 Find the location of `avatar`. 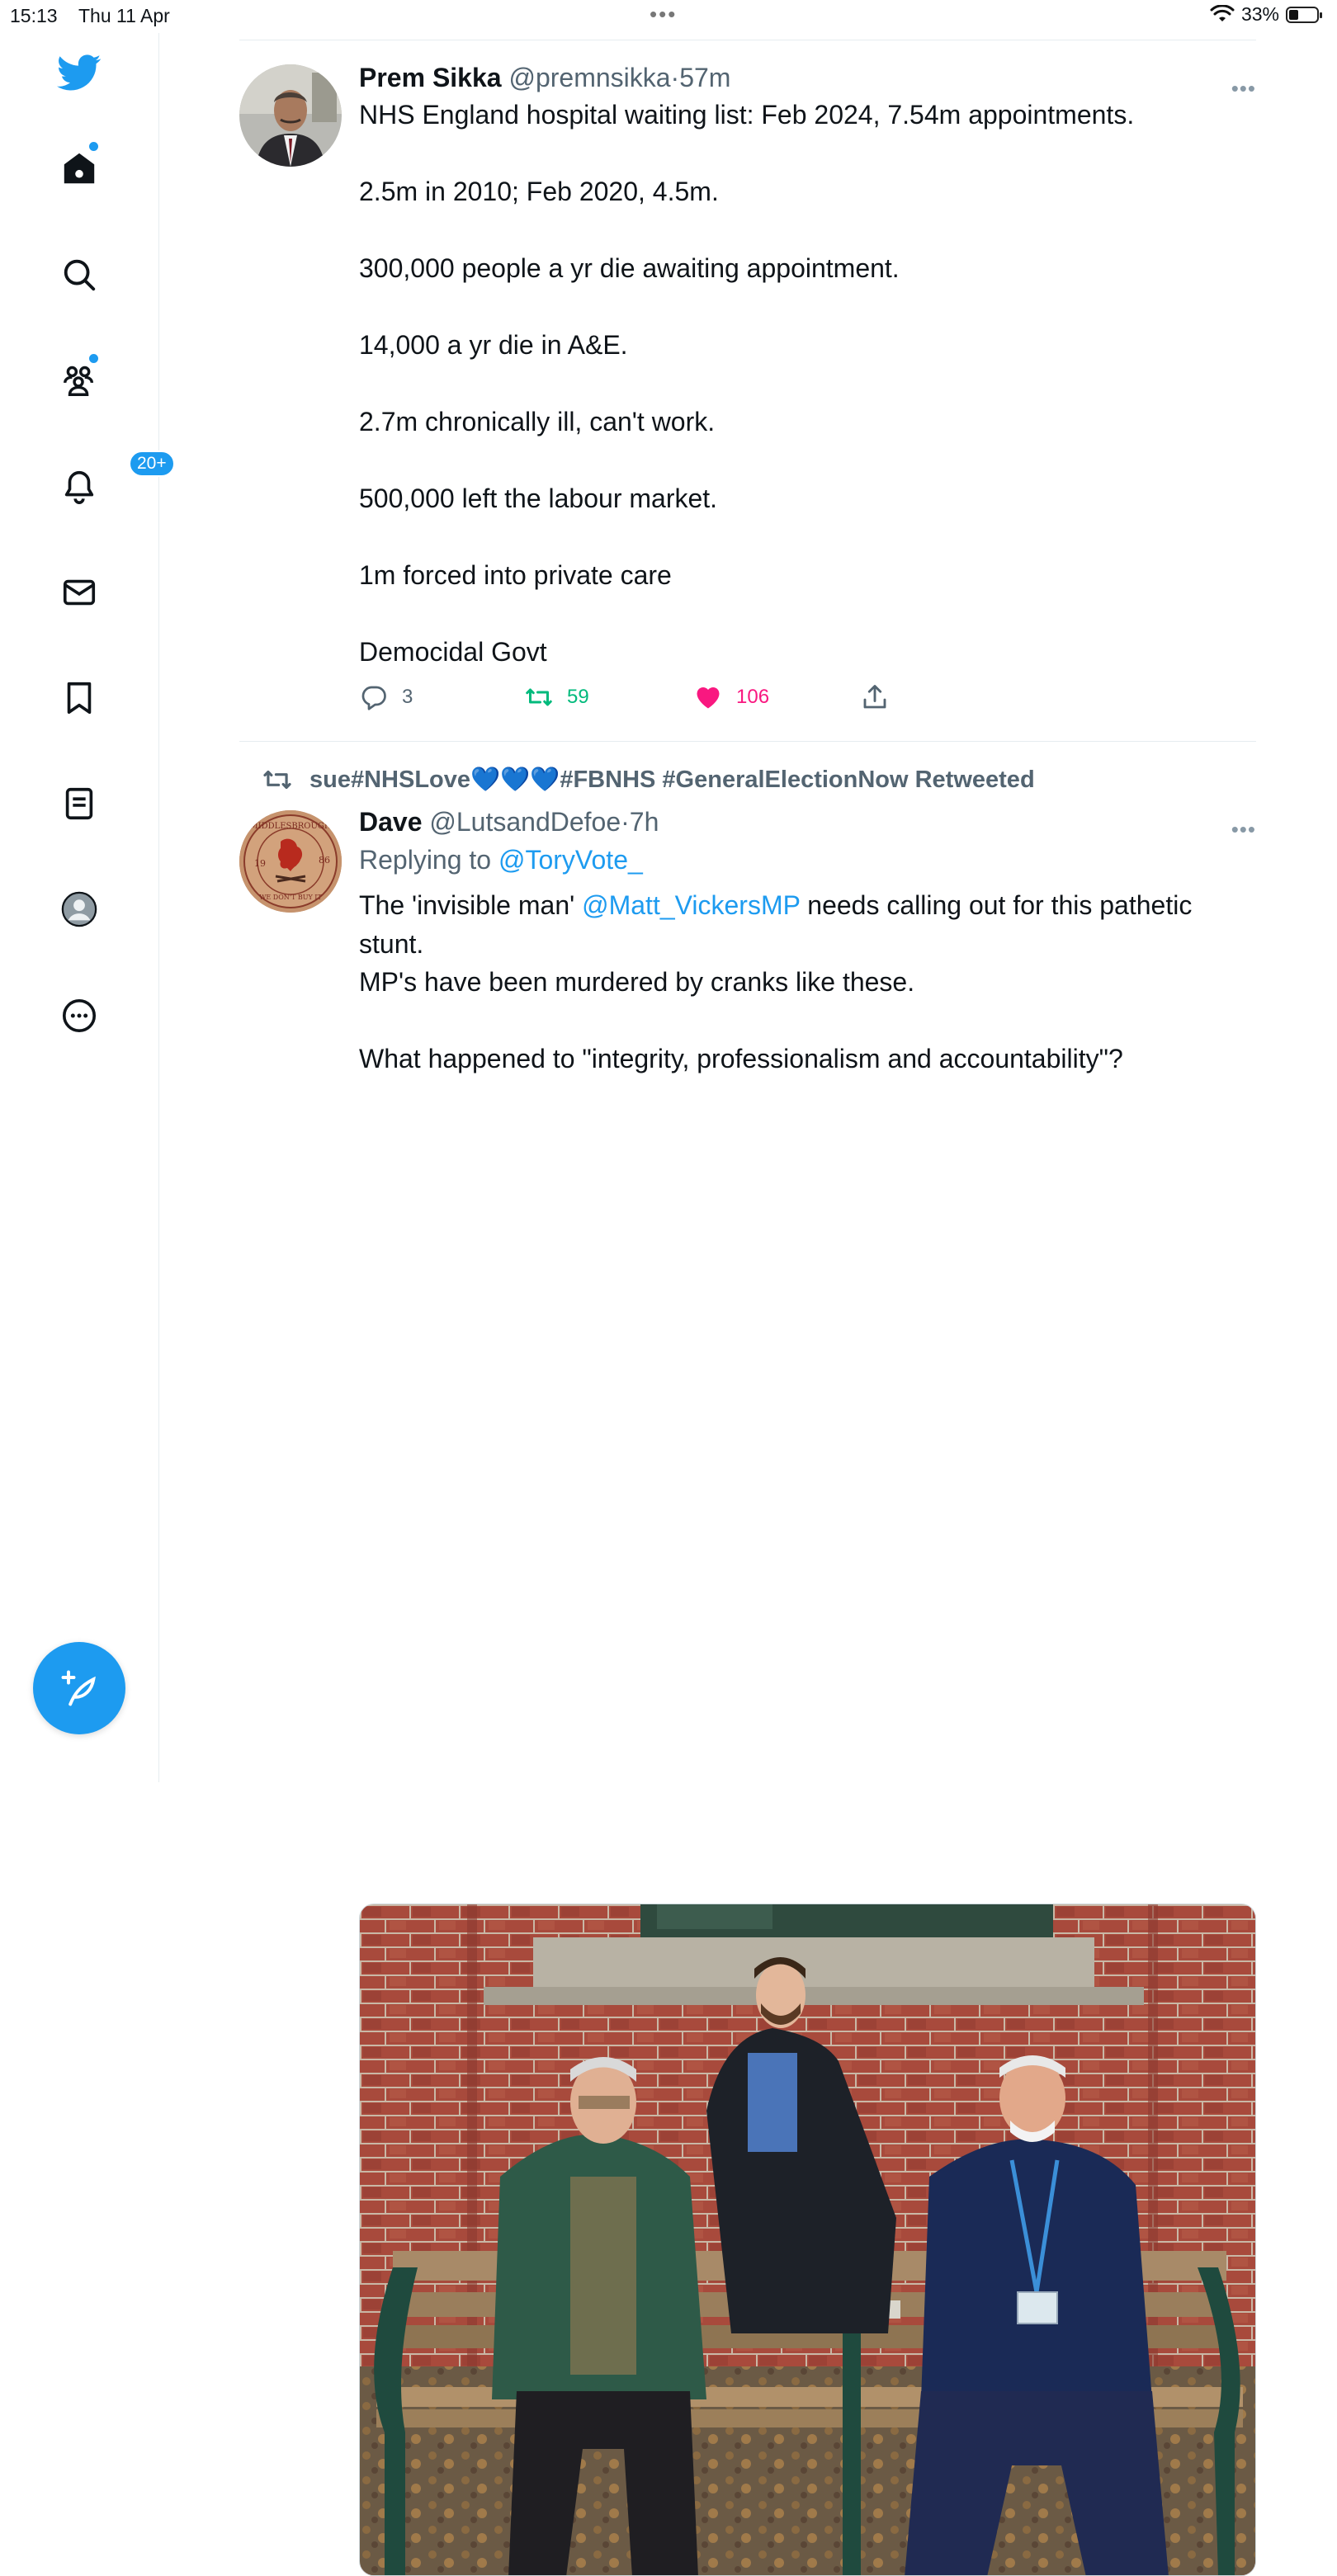

avatar is located at coordinates (290, 115).